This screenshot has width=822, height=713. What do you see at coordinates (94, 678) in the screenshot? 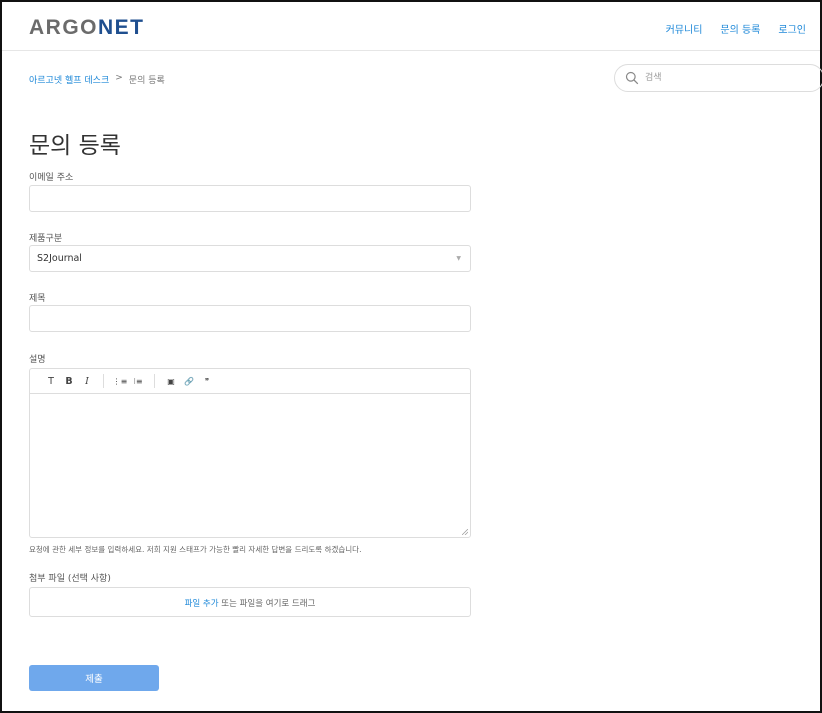
I see `submit-button: 제출` at bounding box center [94, 678].